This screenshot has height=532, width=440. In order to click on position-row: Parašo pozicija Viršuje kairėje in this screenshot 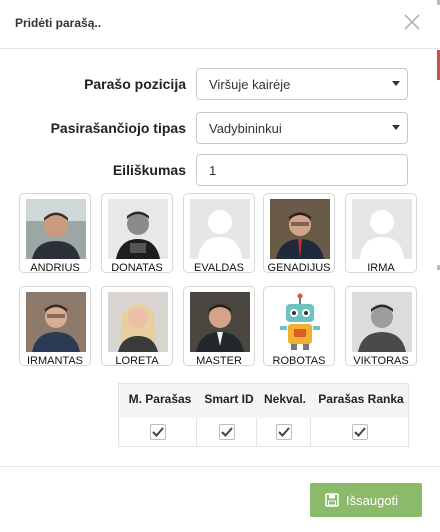, I will do `click(220, 85)`.